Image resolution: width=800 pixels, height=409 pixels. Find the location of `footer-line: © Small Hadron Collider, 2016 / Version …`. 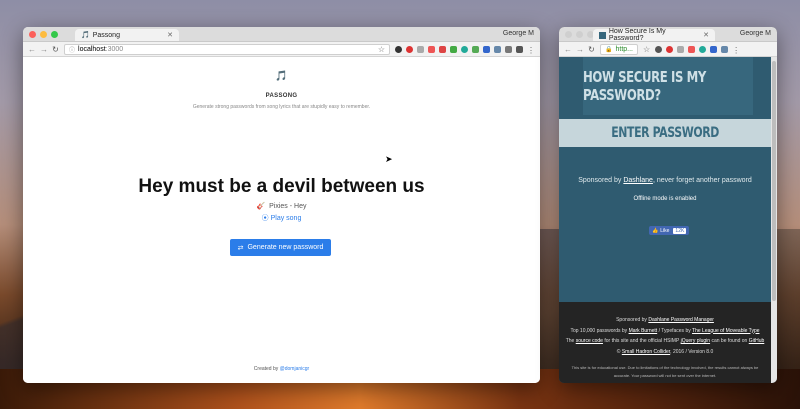

footer-line: © Small Hadron Collider, 2016 / Version … is located at coordinates (665, 352).